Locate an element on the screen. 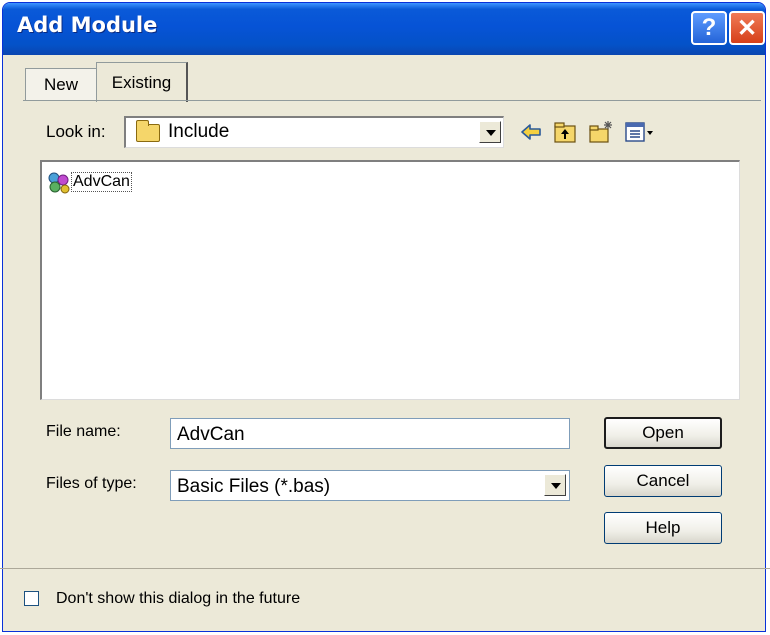  close-icon: ✕ is located at coordinates (747, 28).